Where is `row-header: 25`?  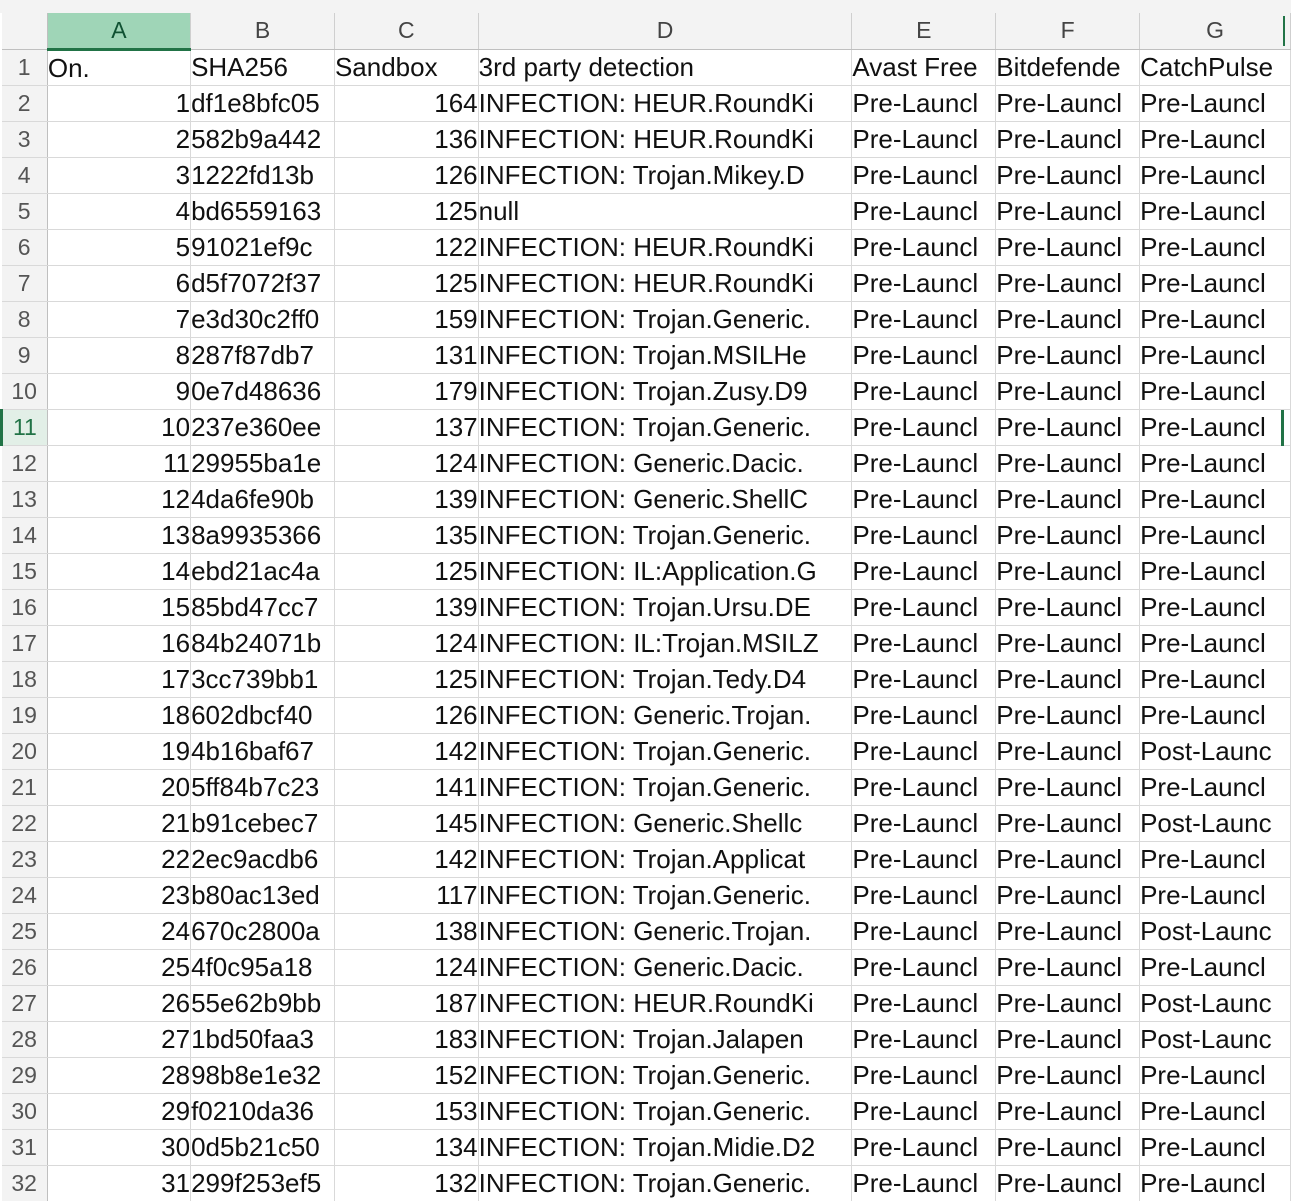
row-header: 25 is located at coordinates (24, 931).